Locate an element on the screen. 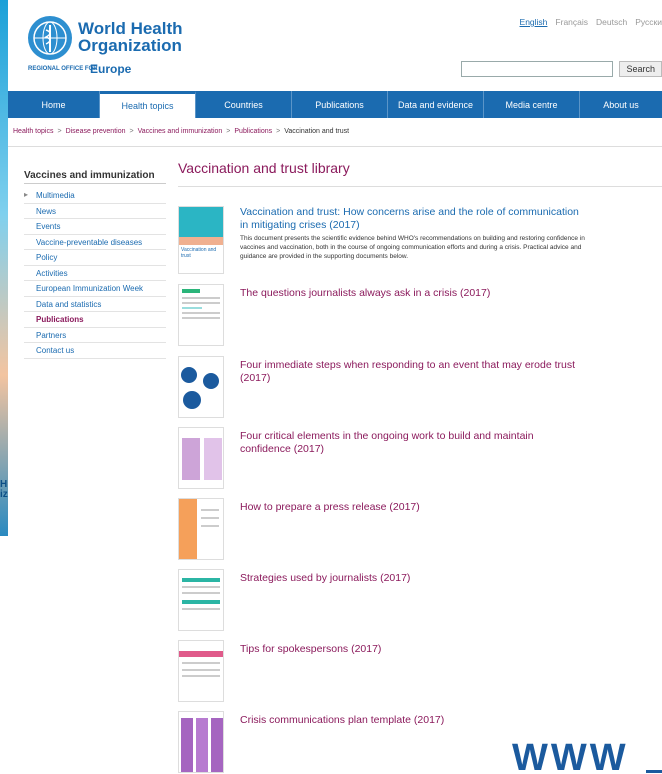 The width and height of the screenshot is (662, 774). breadcrumb-health-topics: Health topics is located at coordinates (33, 131).